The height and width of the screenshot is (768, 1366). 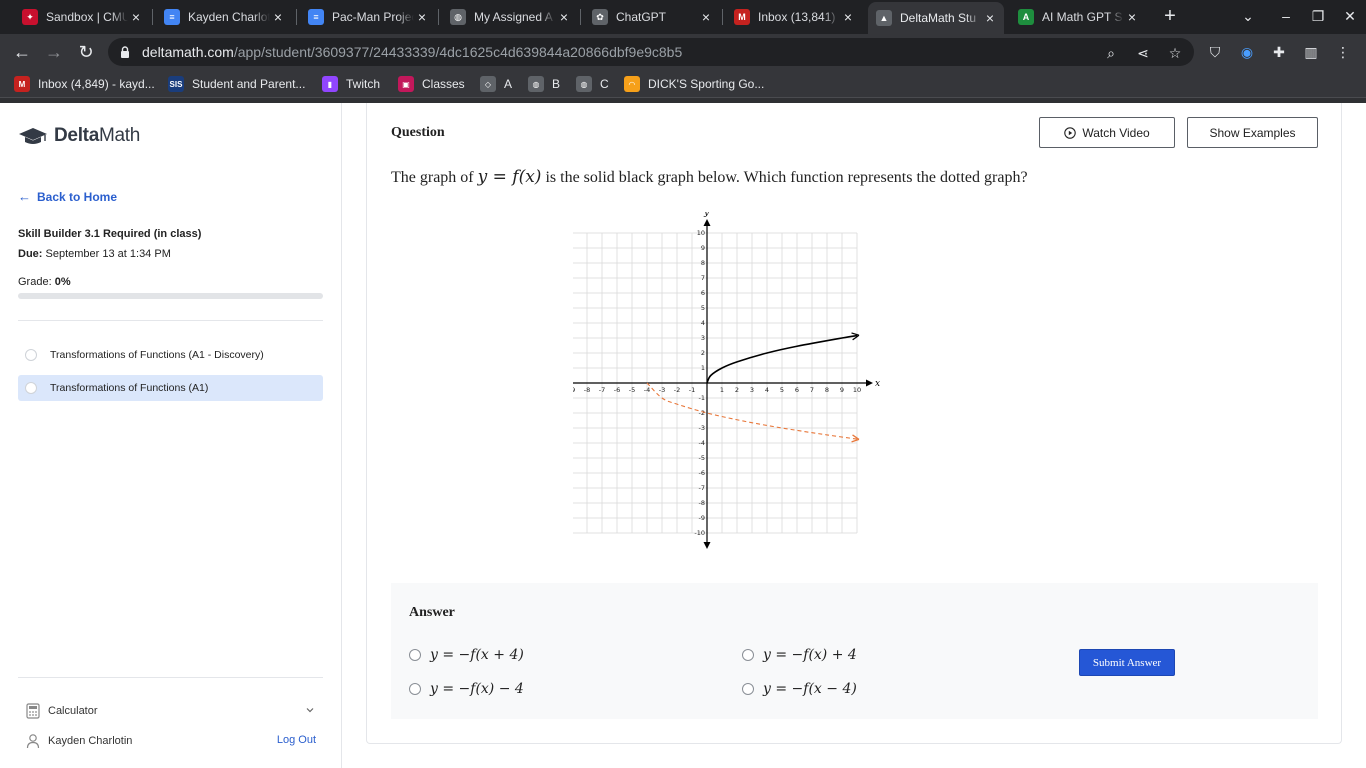 What do you see at coordinates (797, 390) in the screenshot?
I see `x-tick-label: 6` at bounding box center [797, 390].